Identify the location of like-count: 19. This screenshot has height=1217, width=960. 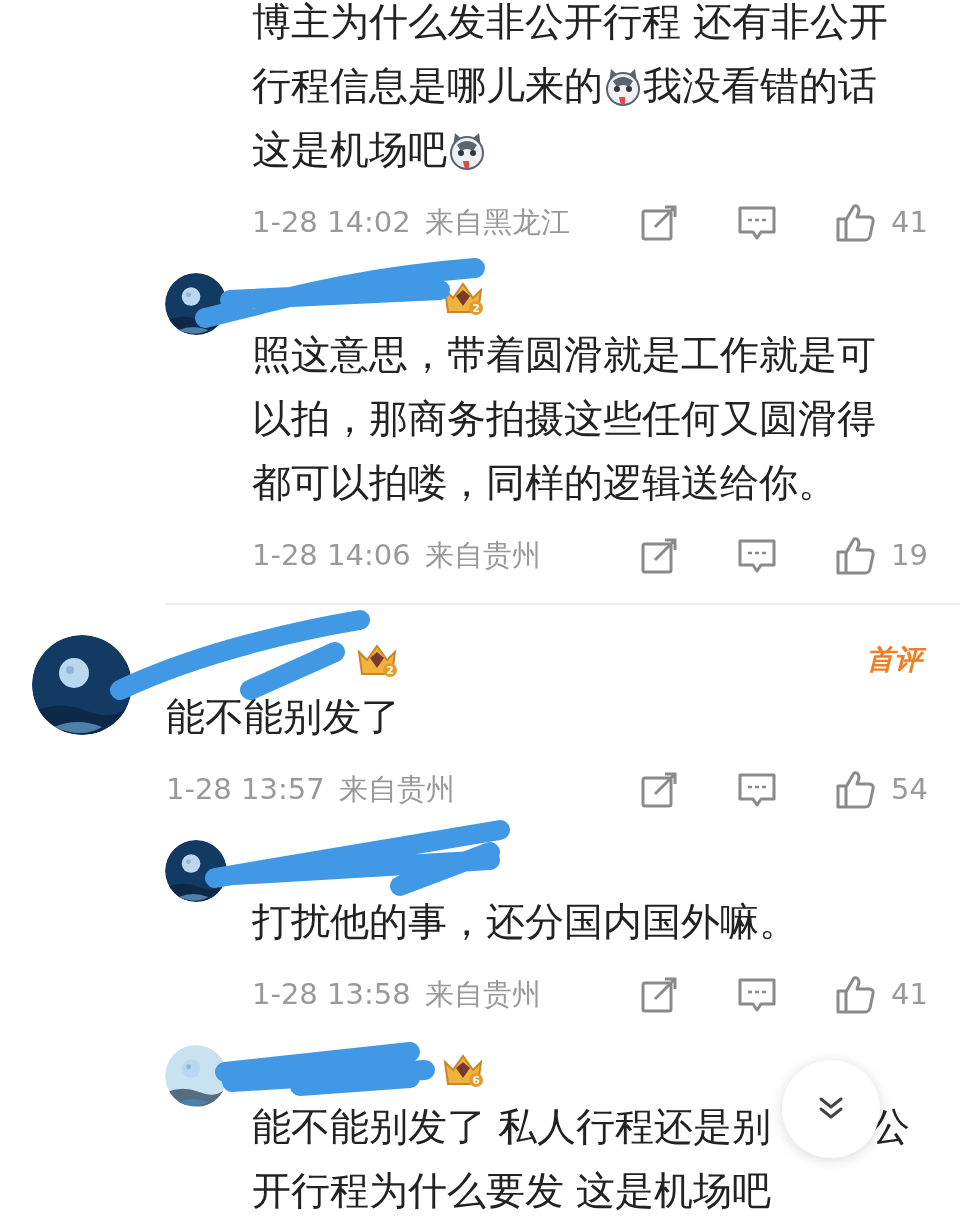
(909, 556).